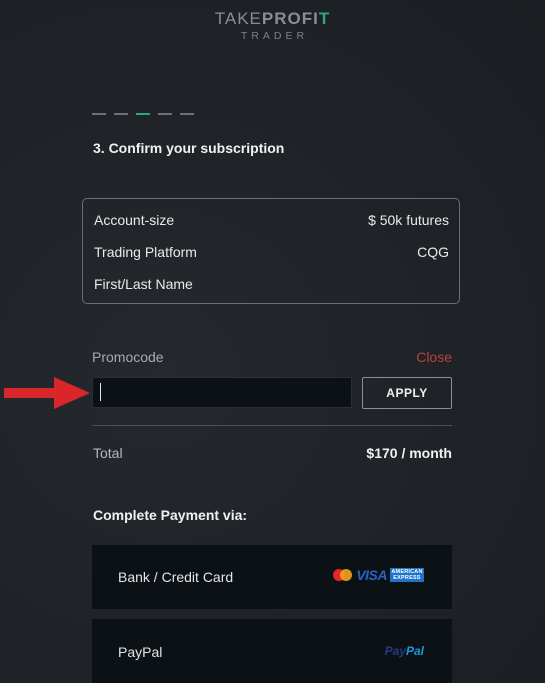  I want to click on logo-t-accent: T, so click(324, 18).